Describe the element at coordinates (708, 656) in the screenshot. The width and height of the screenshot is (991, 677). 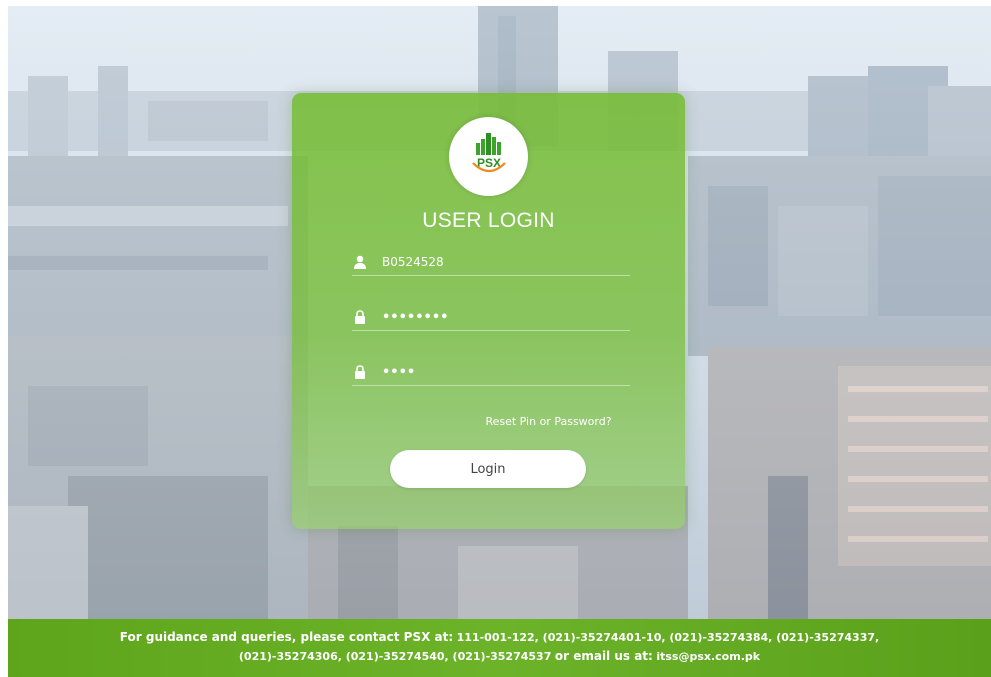
I see `footer-email-link: itss@psx.com.pk` at that location.